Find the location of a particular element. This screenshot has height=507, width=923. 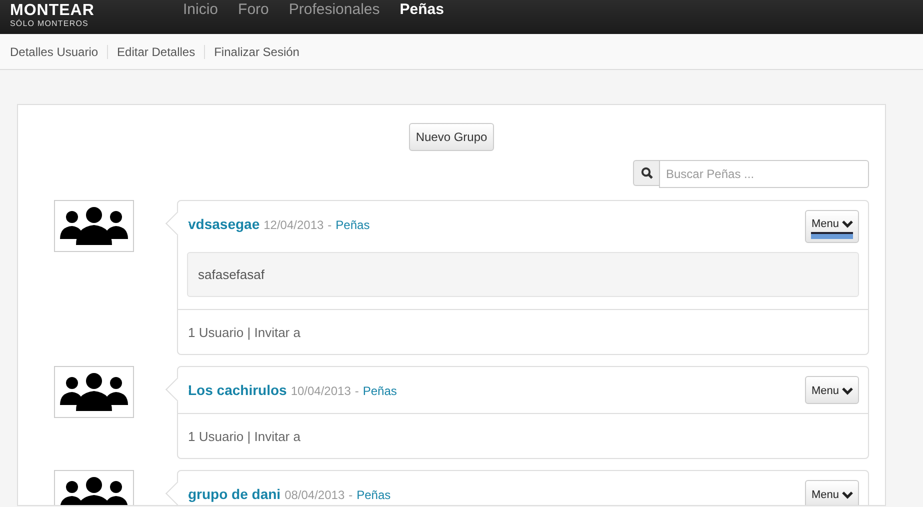

group-name-link: grupo de dani is located at coordinates (234, 494).